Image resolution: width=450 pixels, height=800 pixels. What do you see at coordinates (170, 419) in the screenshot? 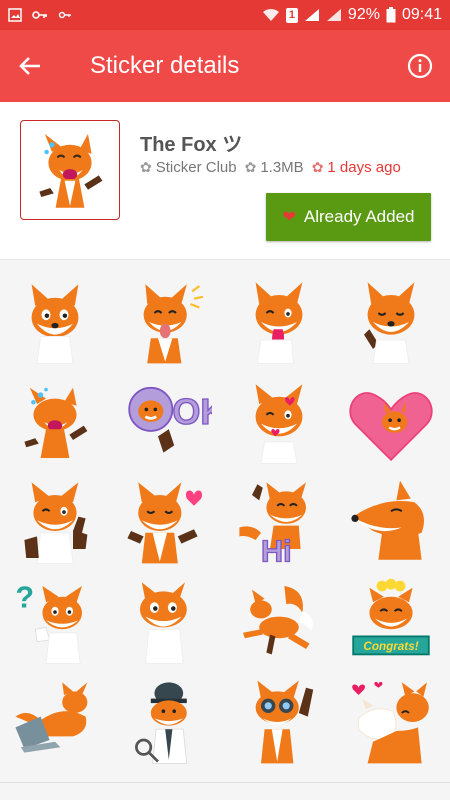
I see `fox-ok-sticker: OK` at bounding box center [170, 419].